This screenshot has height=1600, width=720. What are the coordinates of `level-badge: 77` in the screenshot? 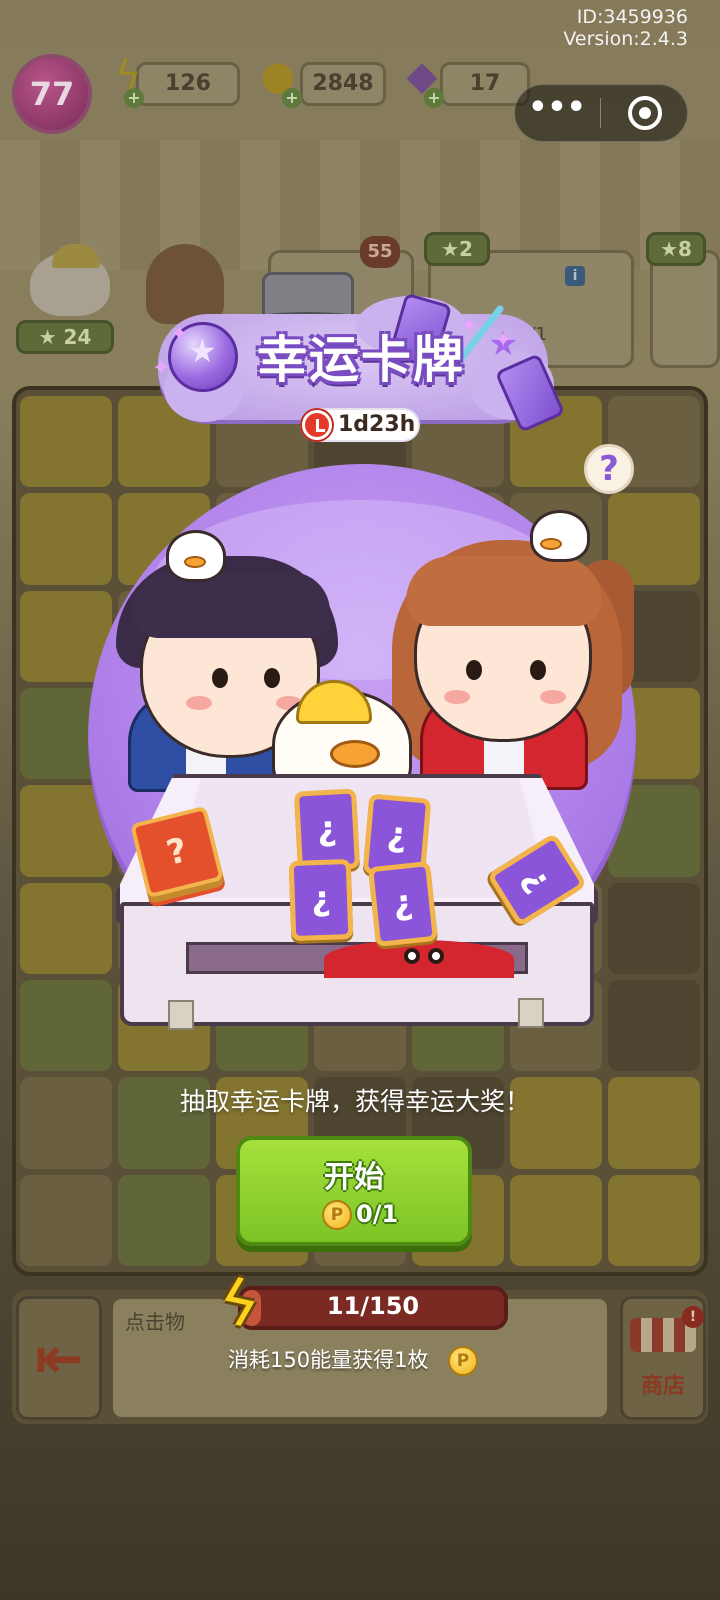 It's located at (52, 94).